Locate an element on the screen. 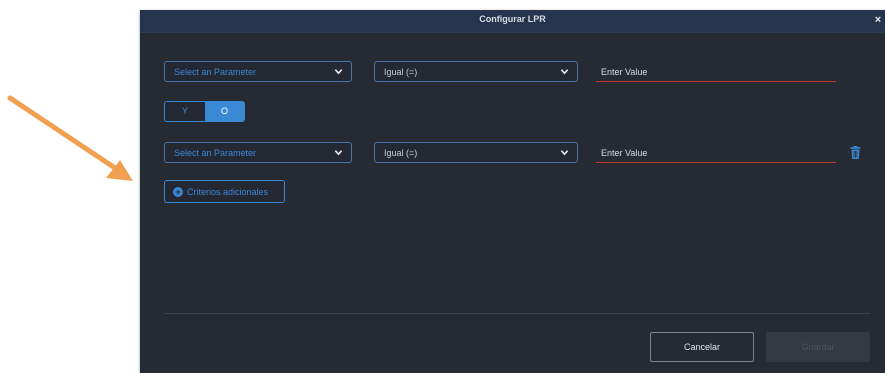 The width and height of the screenshot is (885, 373). add-criteria-button: + Criterios adicionales is located at coordinates (224, 191).